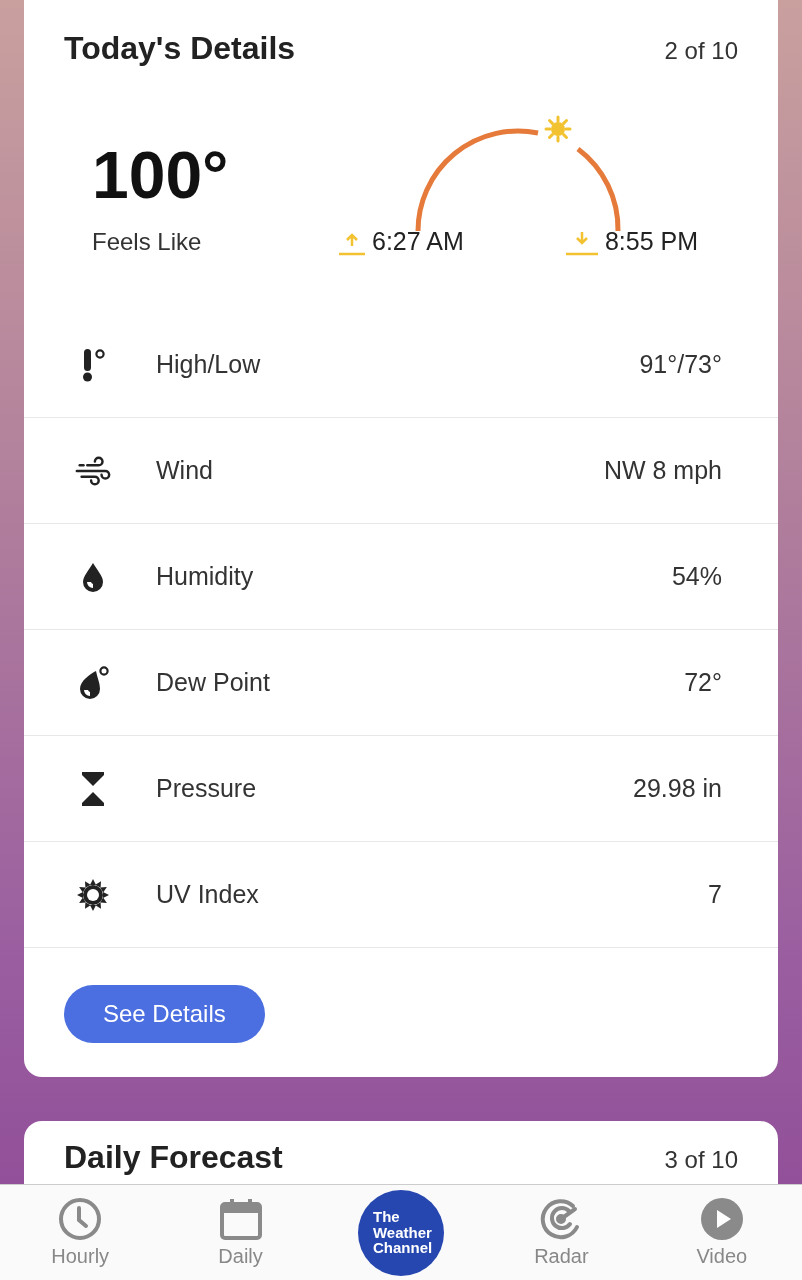 Image resolution: width=802 pixels, height=1280 pixels. Describe the element at coordinates (160, 175) in the screenshot. I see `feels-like-temperature: 100°` at that location.